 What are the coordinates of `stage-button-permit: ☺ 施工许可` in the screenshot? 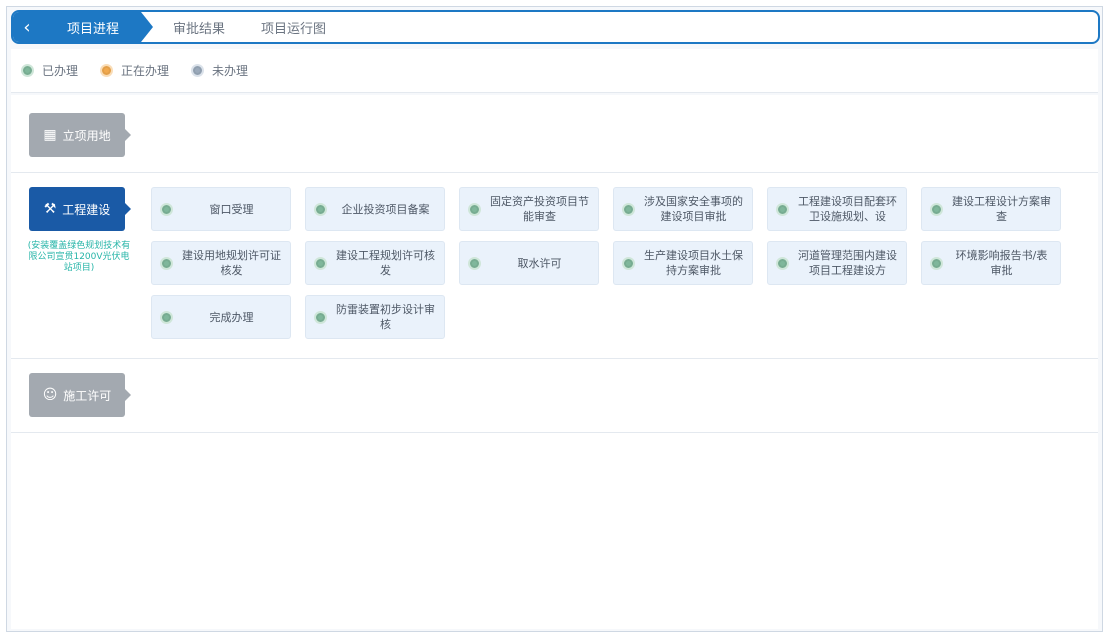 It's located at (80, 395).